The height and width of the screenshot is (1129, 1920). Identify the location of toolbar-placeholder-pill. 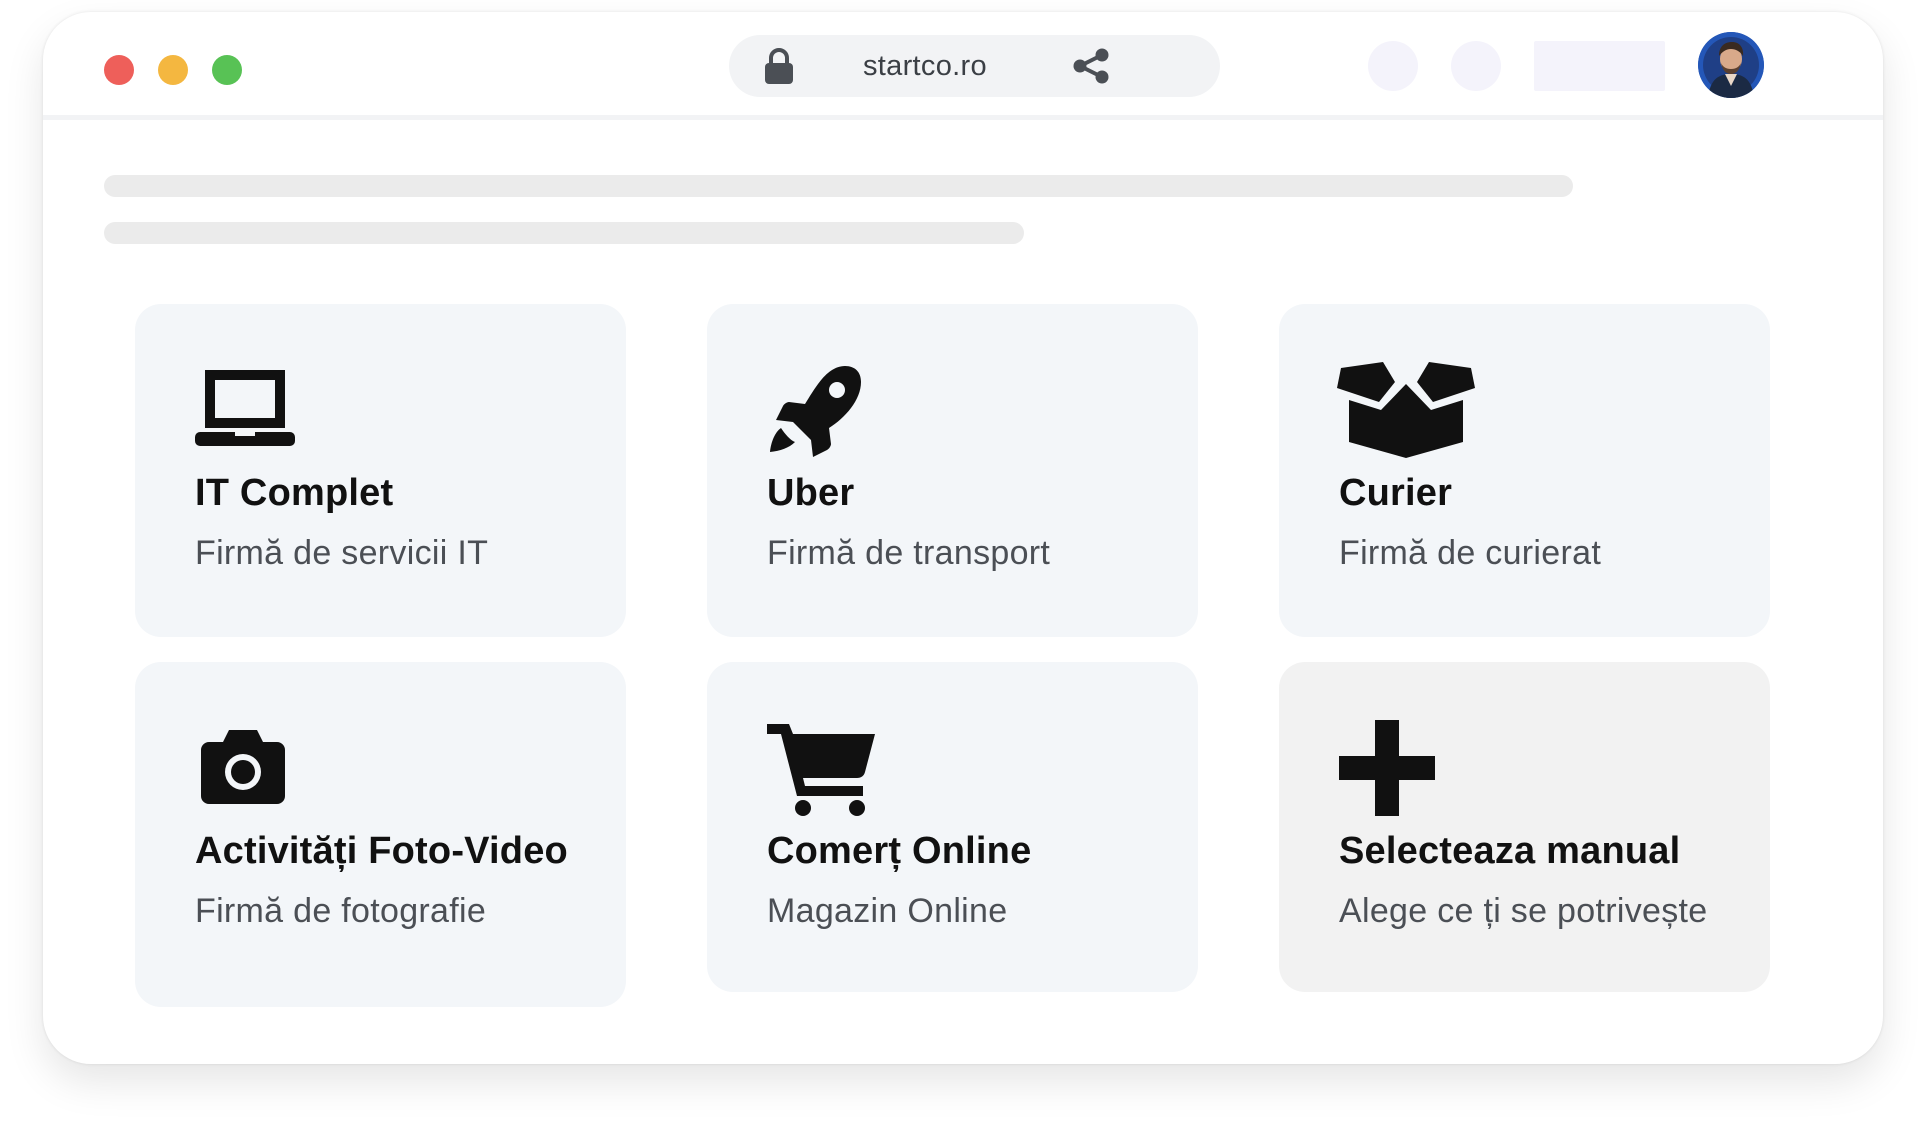
(1599, 66).